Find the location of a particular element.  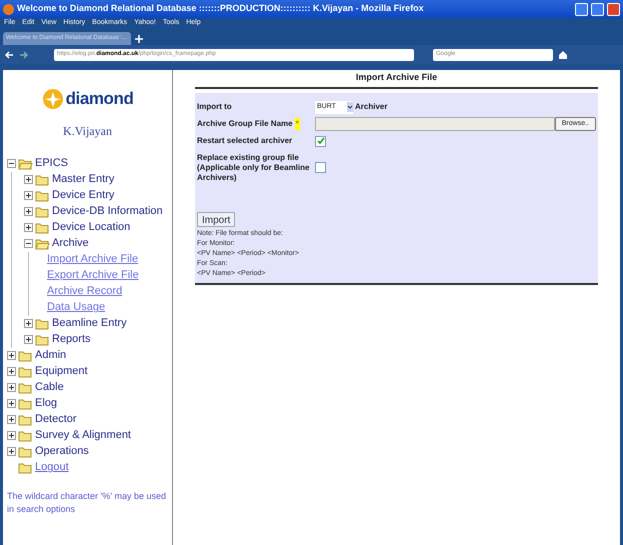

select-suffix: Archiver is located at coordinates (371, 107).